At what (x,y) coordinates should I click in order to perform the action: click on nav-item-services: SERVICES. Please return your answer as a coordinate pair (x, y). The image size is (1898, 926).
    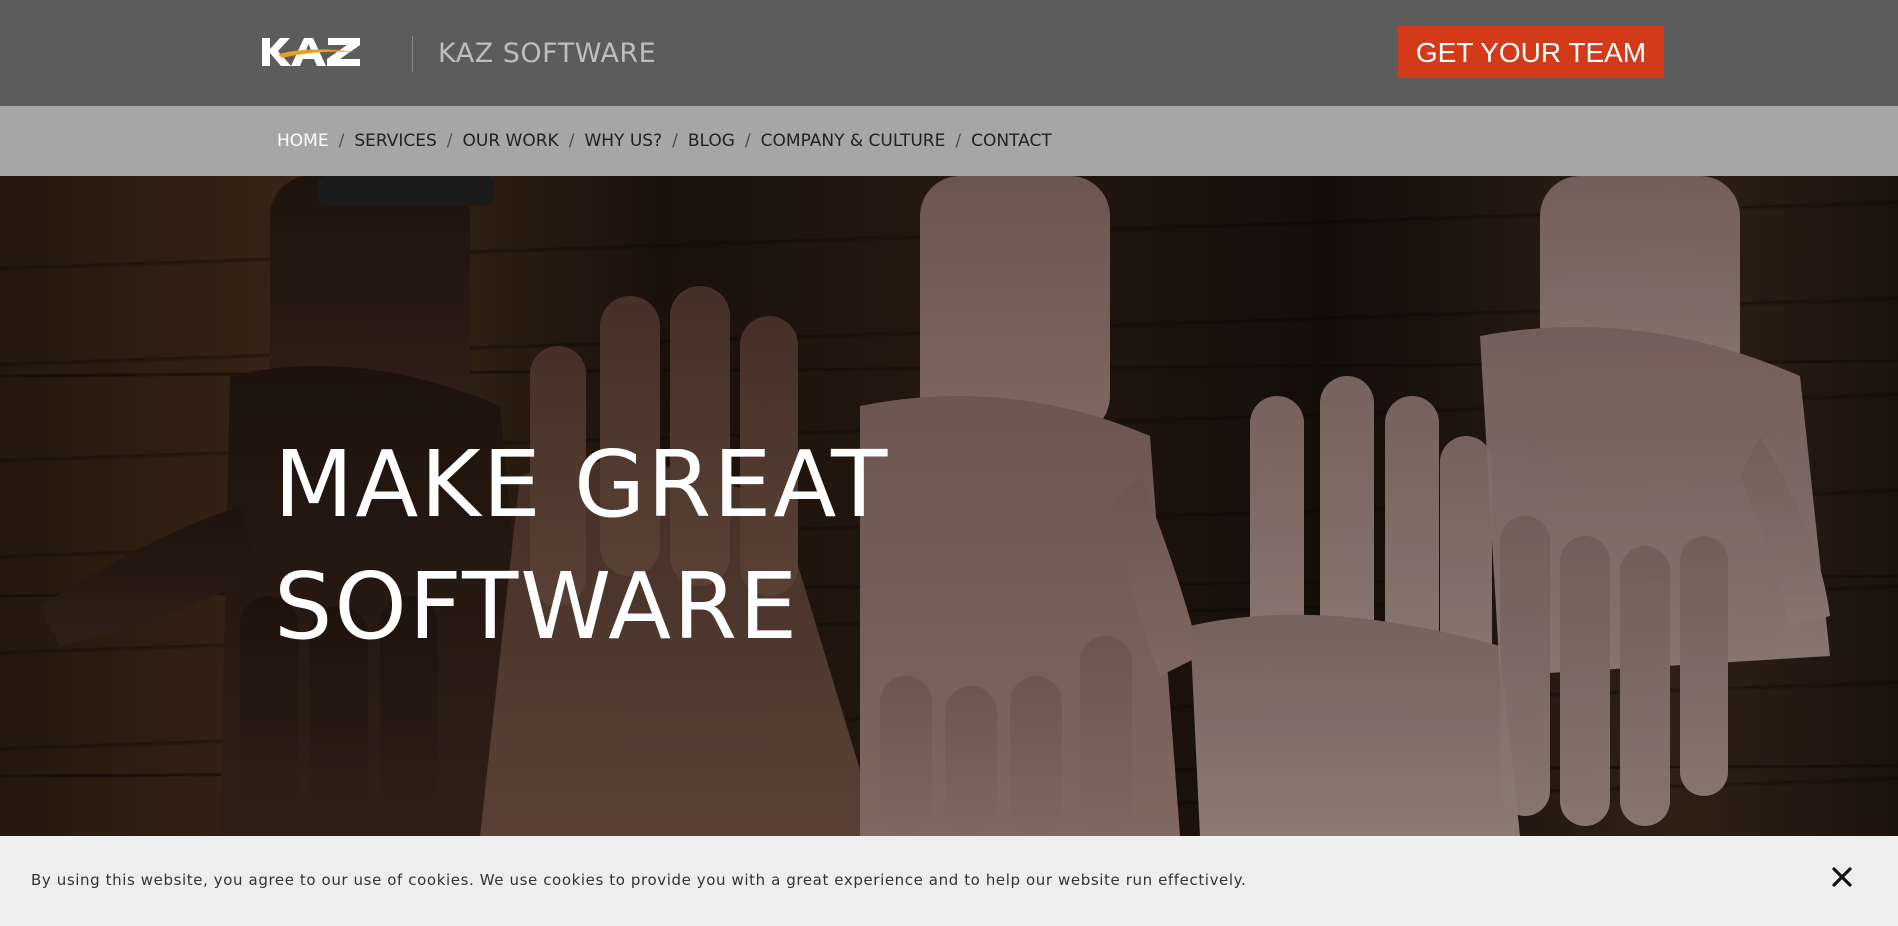
    Looking at the image, I should click on (395, 141).